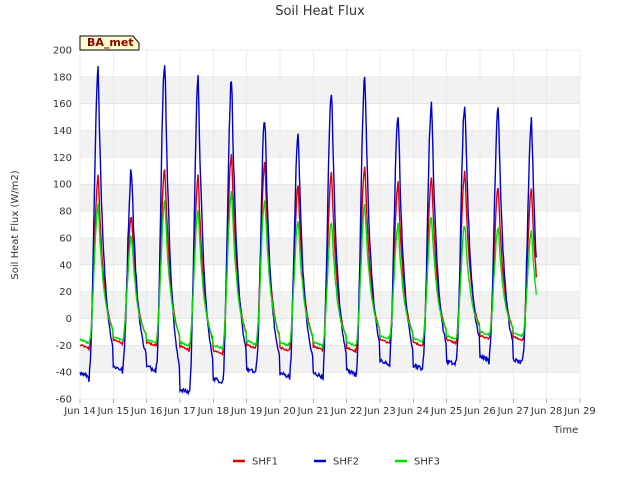 This screenshot has width=640, height=480. I want to click on x-tick-label: Jun 14, so click(79, 411).